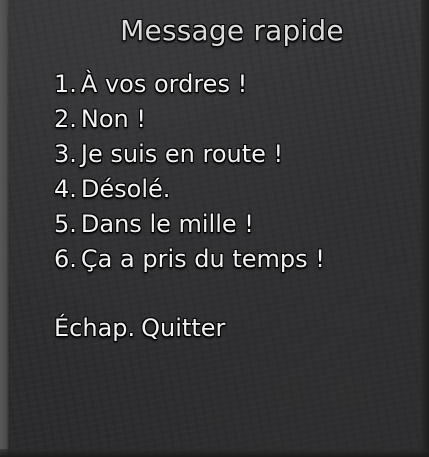 Image resolution: width=429 pixels, height=457 pixels. I want to click on option-1-key: 1., so click(65, 84).